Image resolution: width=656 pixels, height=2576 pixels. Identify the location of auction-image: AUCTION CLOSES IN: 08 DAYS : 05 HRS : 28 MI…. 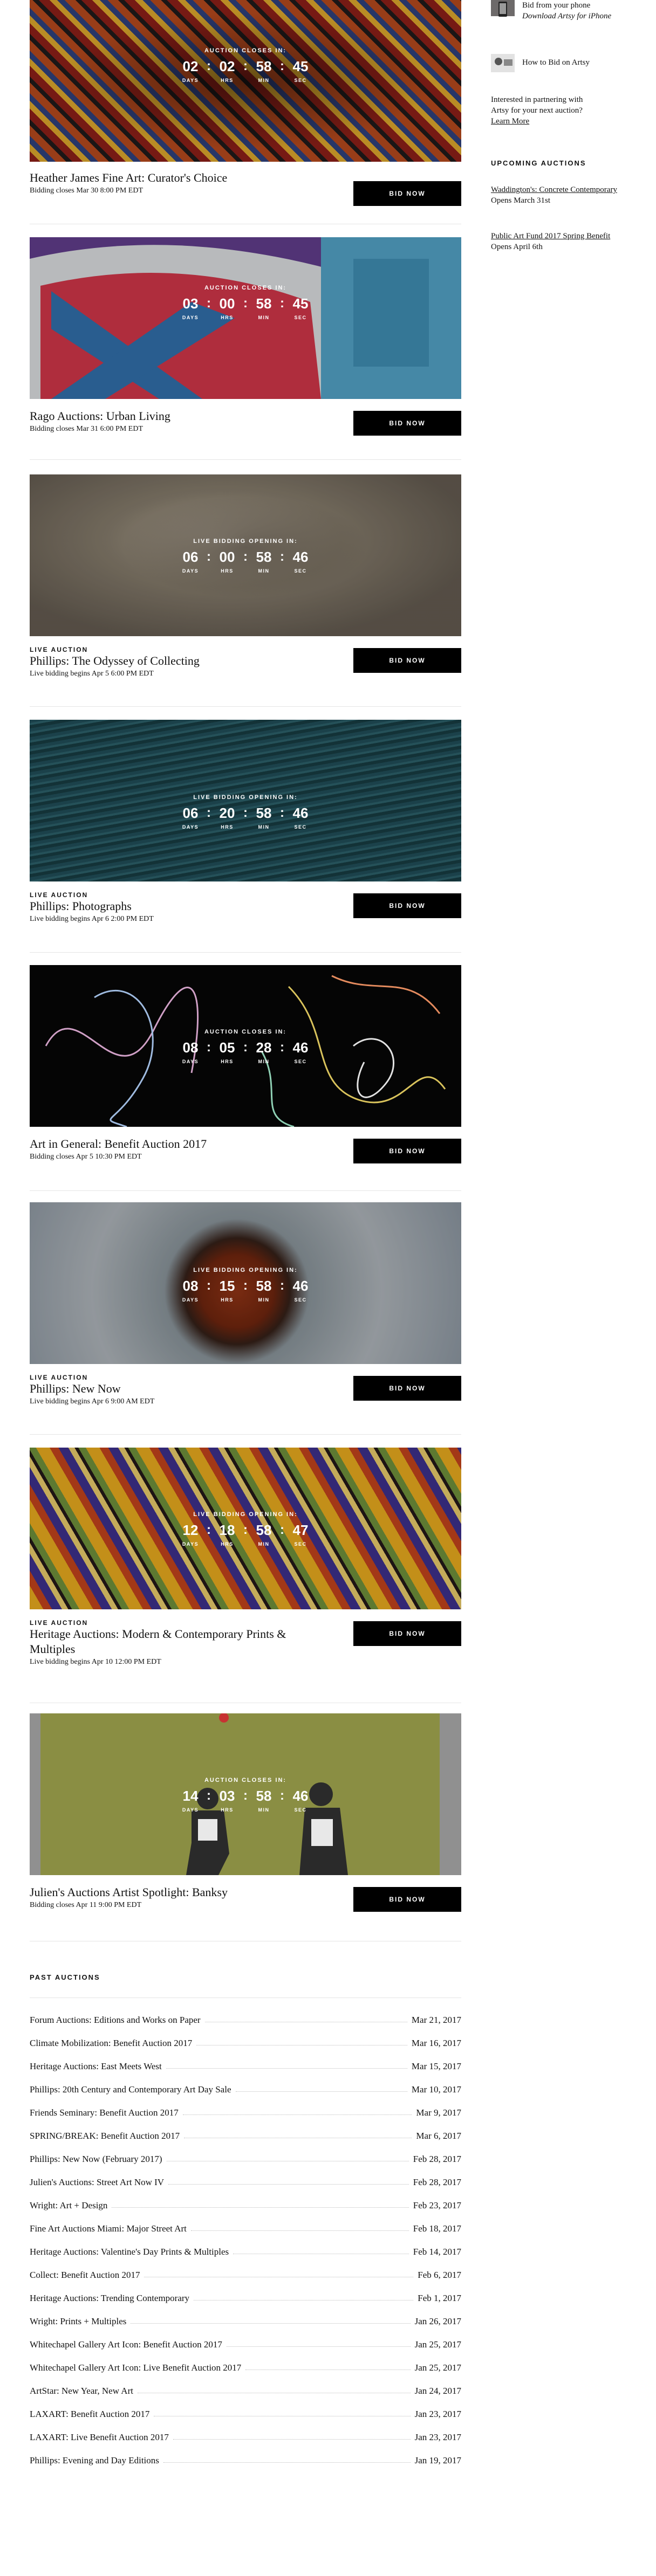
(246, 1046).